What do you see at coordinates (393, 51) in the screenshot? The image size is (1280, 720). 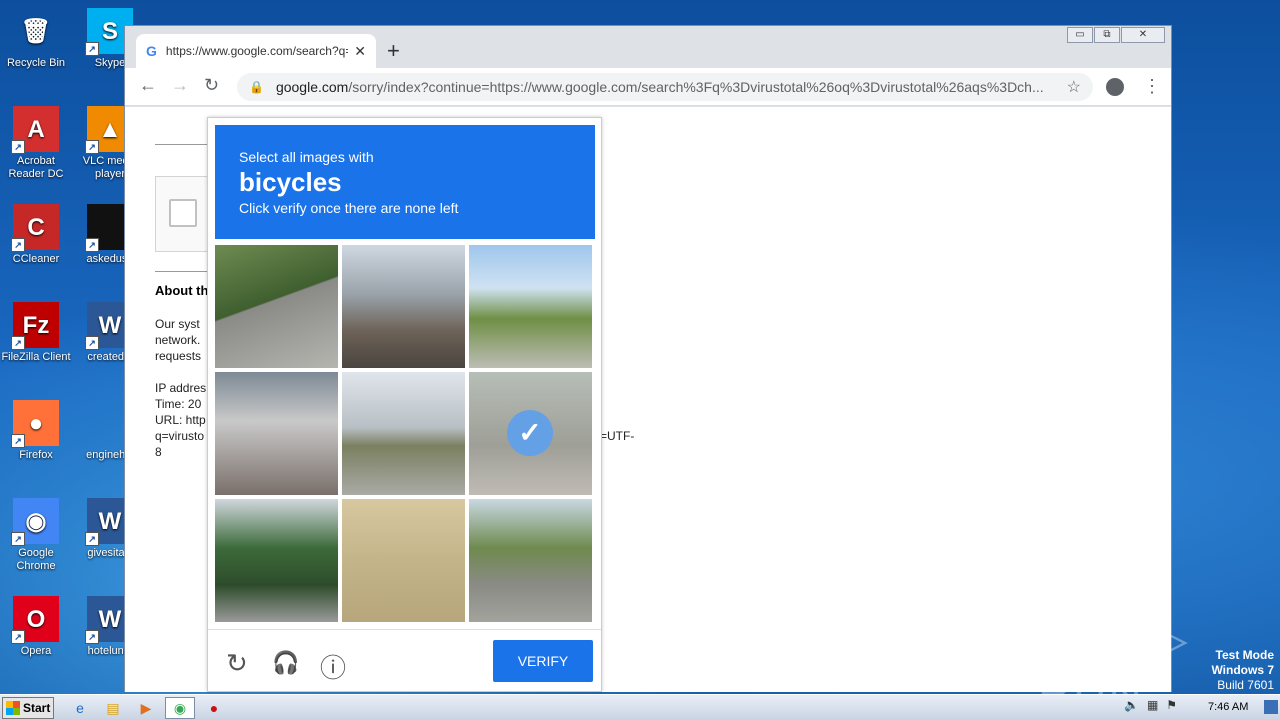 I see `new-tab-button: +` at bounding box center [393, 51].